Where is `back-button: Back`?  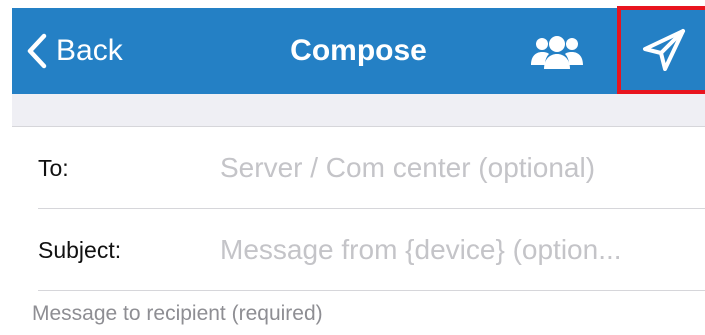 back-button: Back is located at coordinates (74, 51).